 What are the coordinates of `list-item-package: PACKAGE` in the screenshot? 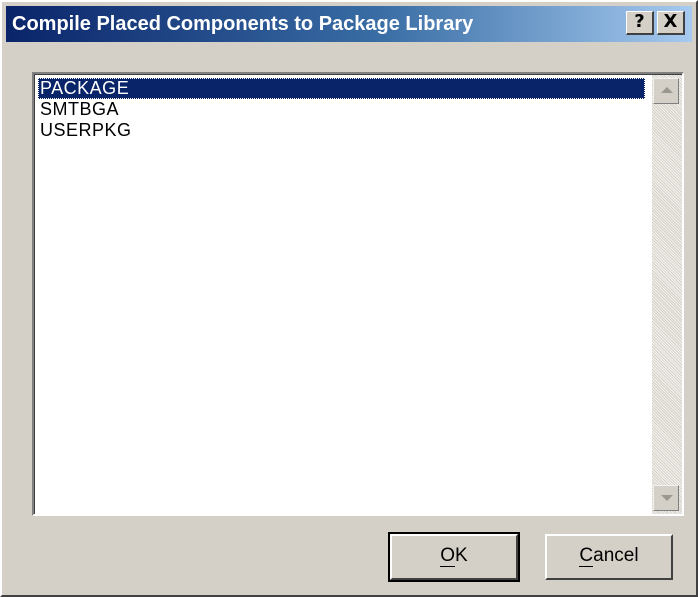 It's located at (341, 88).